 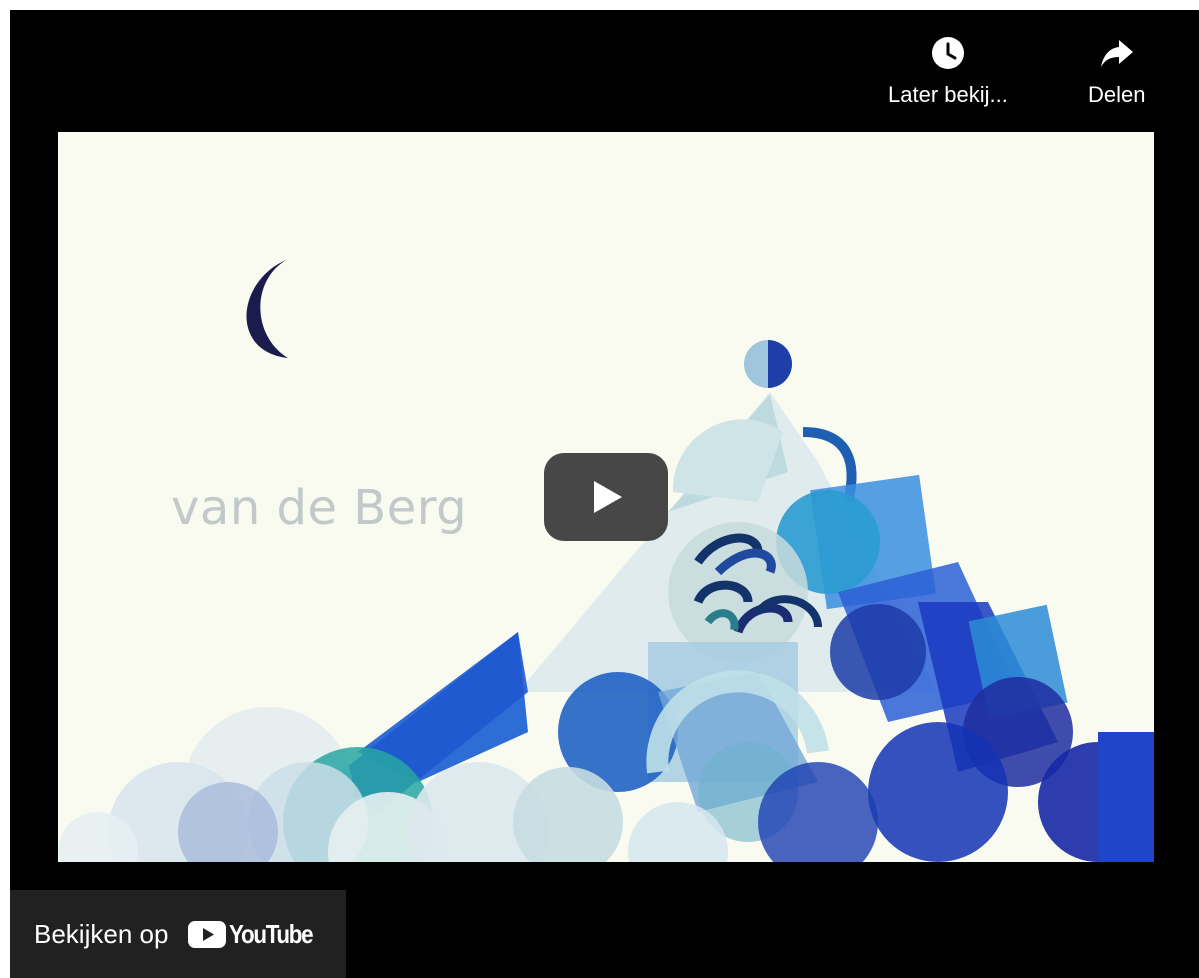 What do you see at coordinates (1116, 53) in the screenshot?
I see `share-arrow-icon` at bounding box center [1116, 53].